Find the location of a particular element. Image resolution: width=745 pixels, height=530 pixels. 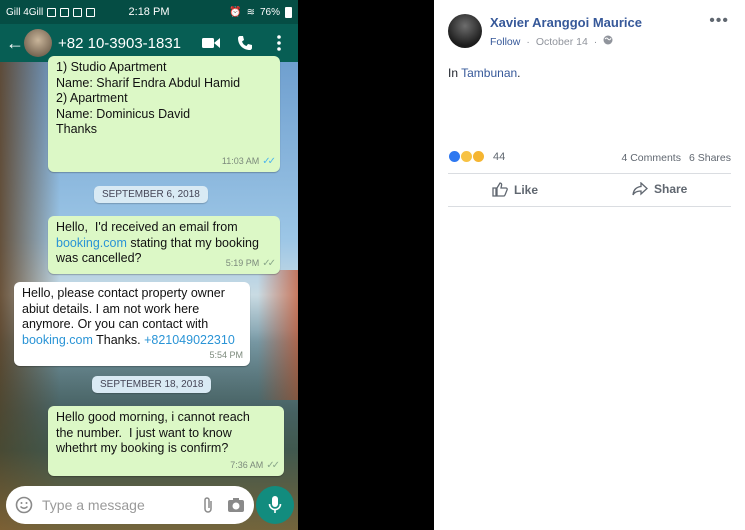

message-text: abiut details. I am not work here is located at coordinates (111, 308).